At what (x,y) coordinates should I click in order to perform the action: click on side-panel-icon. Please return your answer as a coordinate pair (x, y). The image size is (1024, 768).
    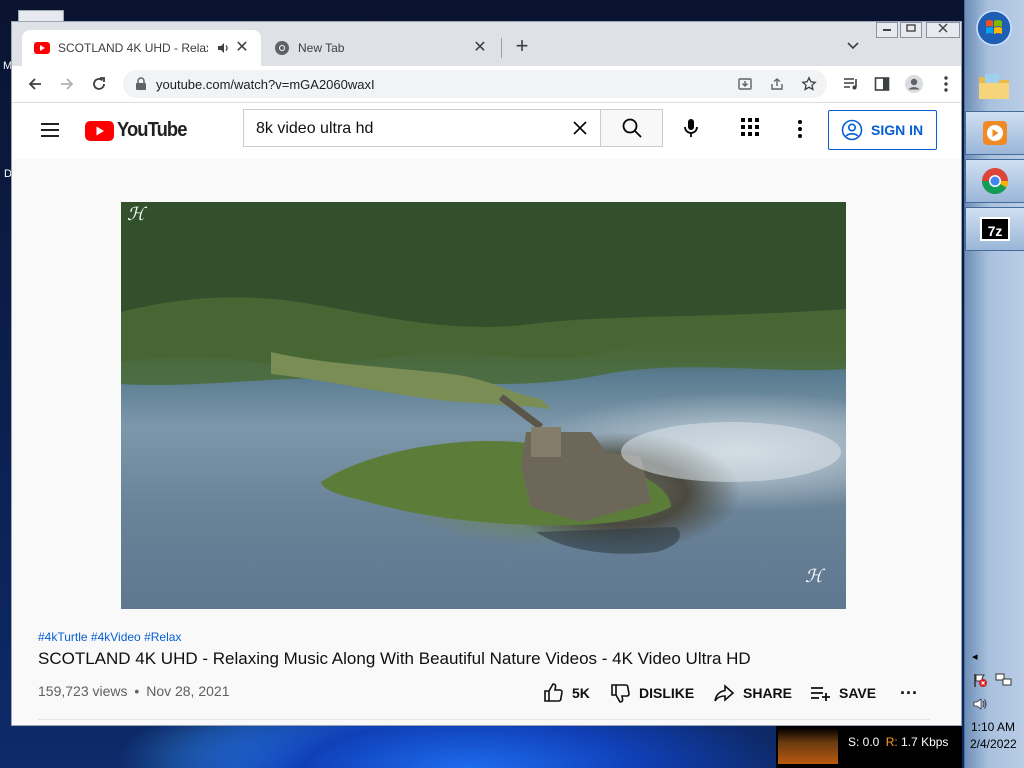
    Looking at the image, I should click on (882, 84).